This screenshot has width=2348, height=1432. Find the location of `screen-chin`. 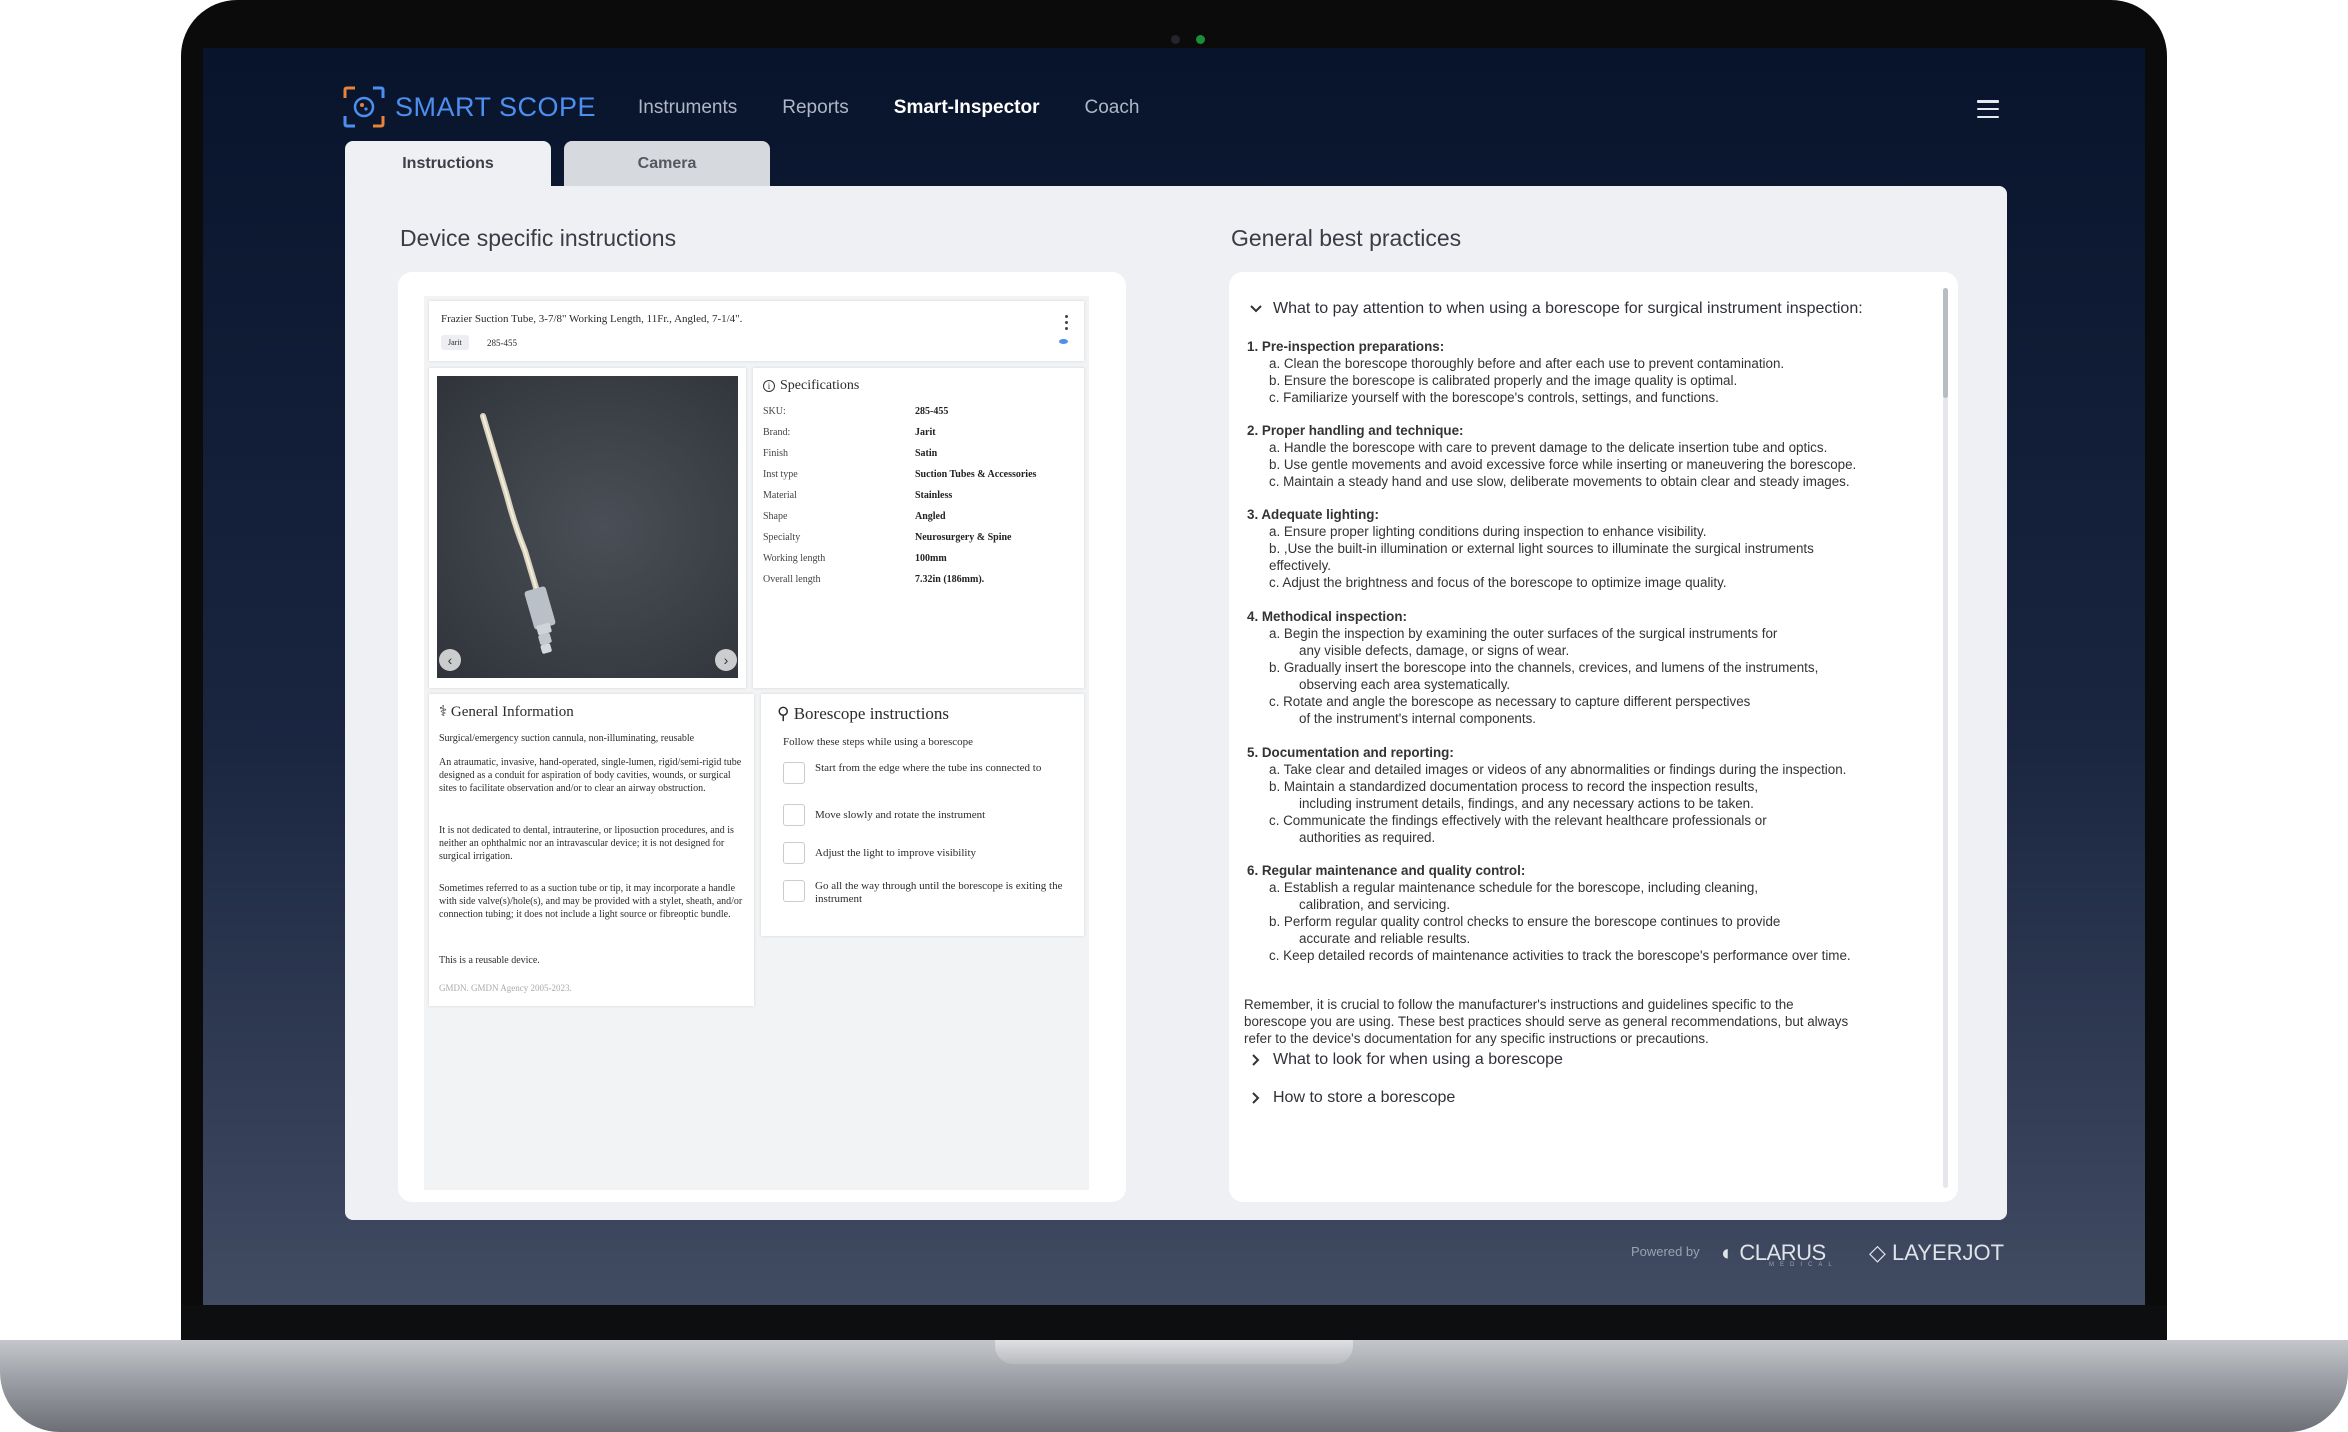

screen-chin is located at coordinates (1174, 1325).